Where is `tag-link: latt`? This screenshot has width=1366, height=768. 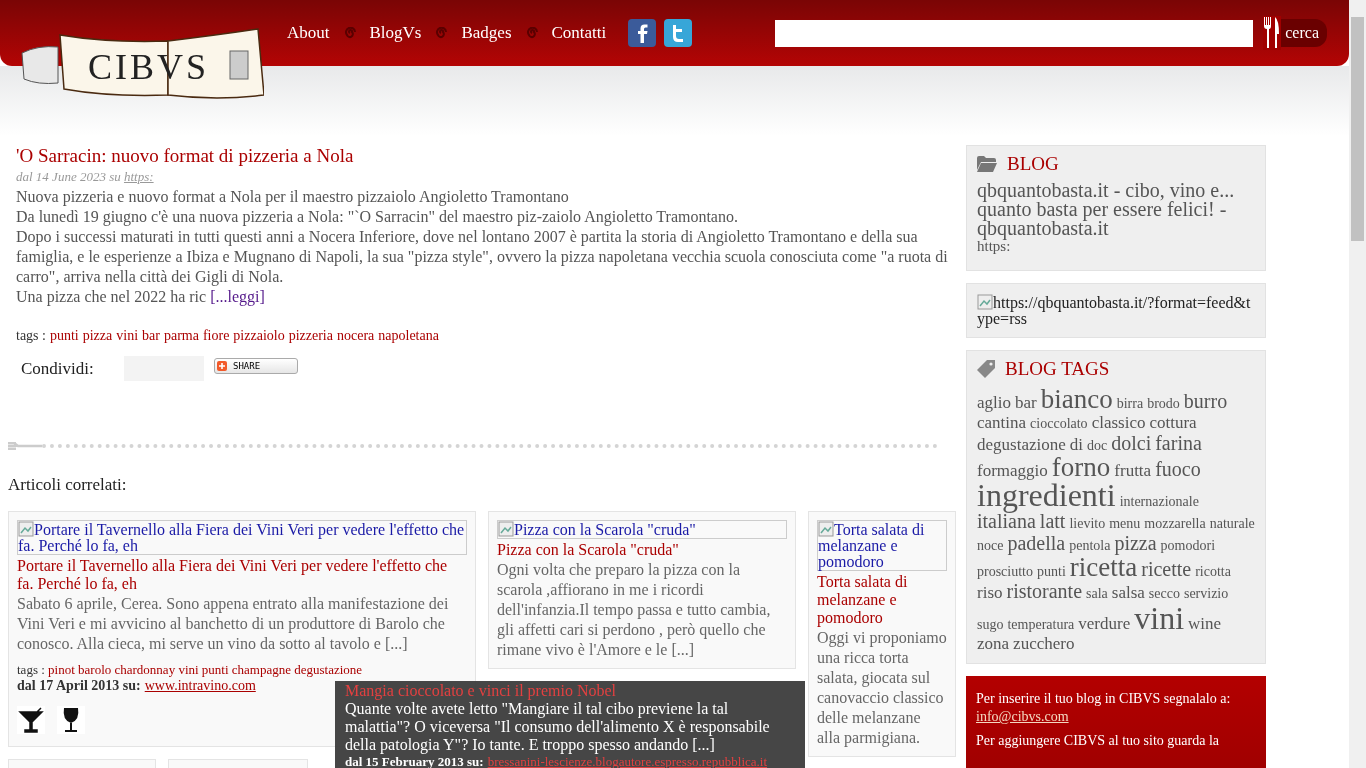 tag-link: latt is located at coordinates (1052, 521).